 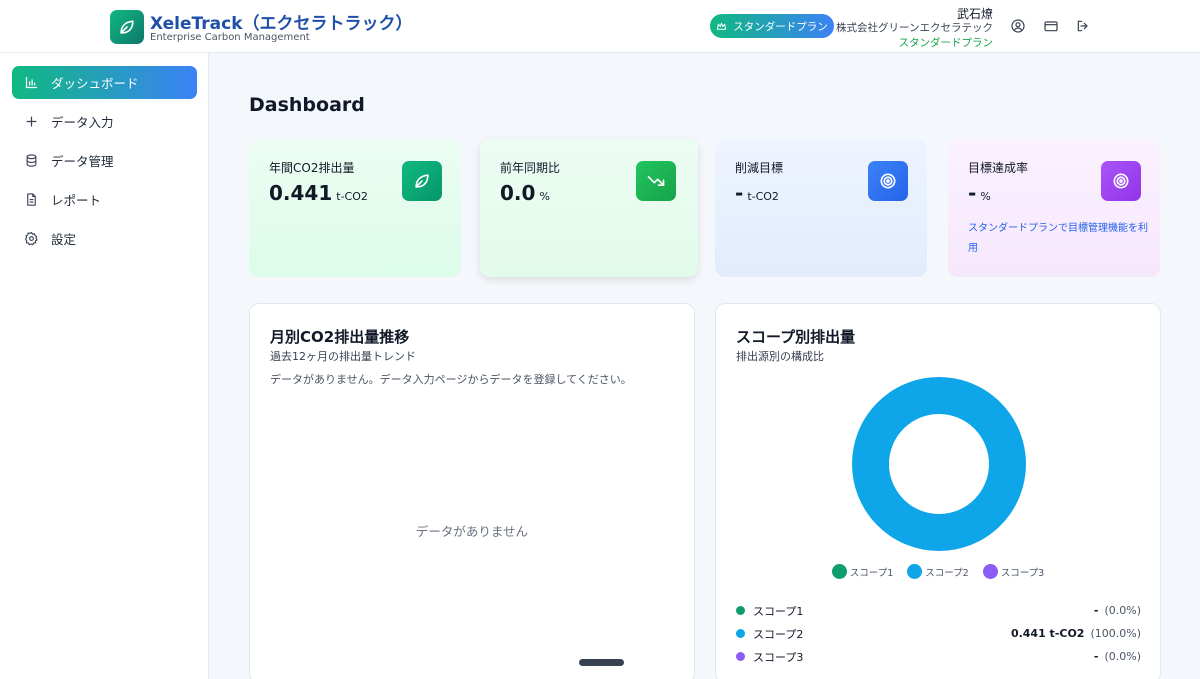 I want to click on sidebar-item-settings: 設定, so click(x=104, y=238).